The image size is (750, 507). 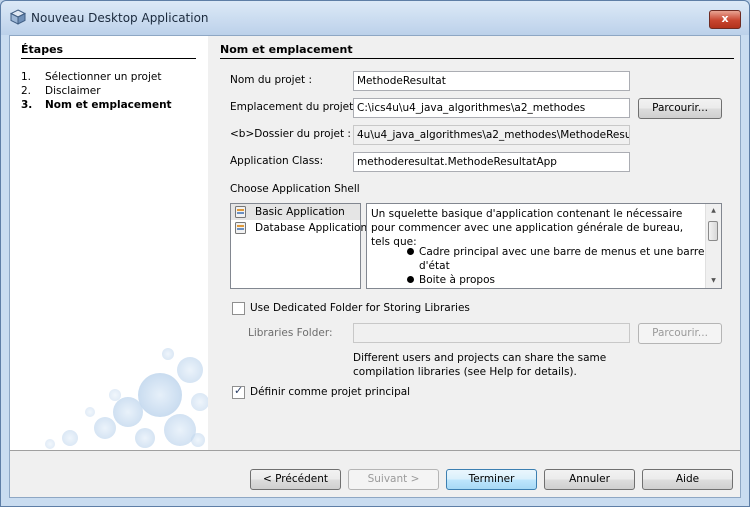 I want to click on libraries-folder-label: Libraries Folder:, so click(x=290, y=333).